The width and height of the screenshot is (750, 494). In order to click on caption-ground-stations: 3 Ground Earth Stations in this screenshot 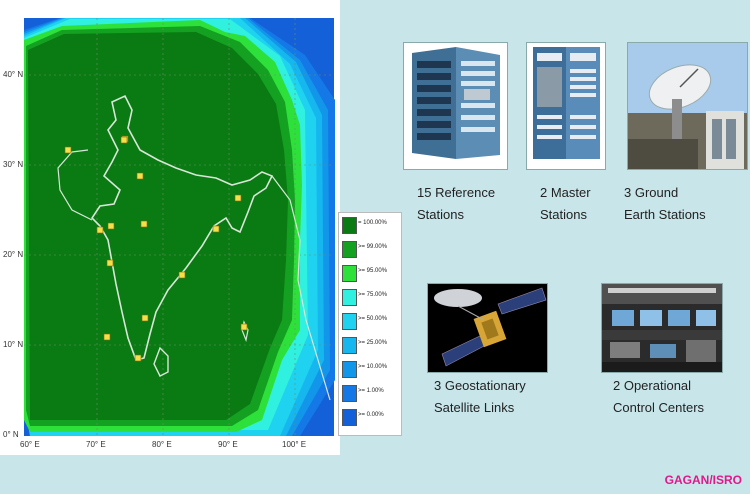, I will do `click(665, 204)`.